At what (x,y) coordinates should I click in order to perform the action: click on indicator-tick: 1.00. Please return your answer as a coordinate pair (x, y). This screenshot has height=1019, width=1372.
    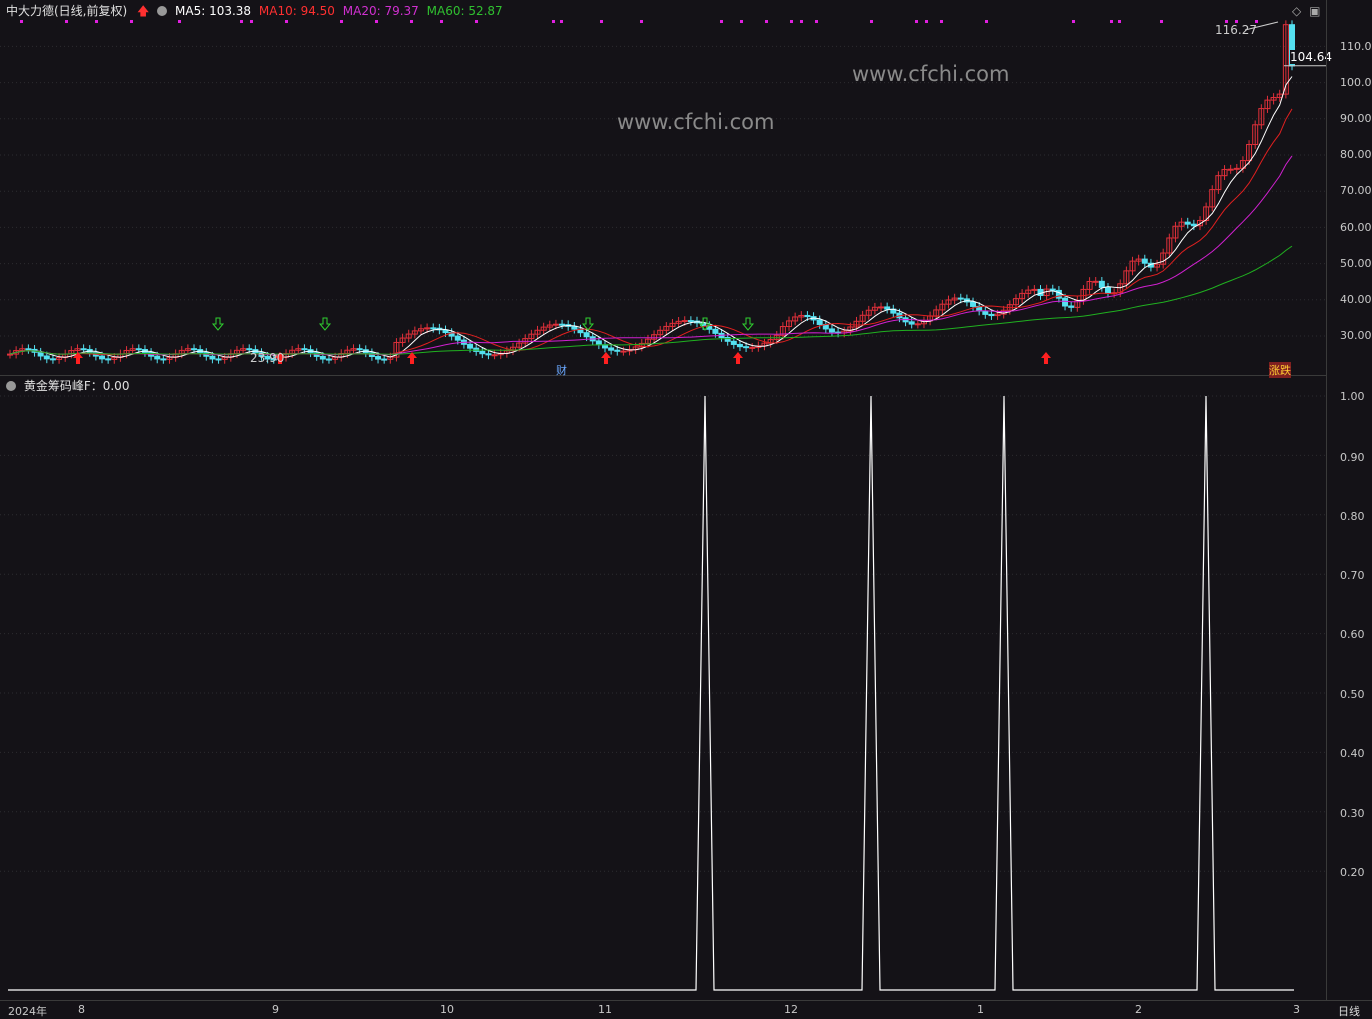
    Looking at the image, I should click on (1352, 396).